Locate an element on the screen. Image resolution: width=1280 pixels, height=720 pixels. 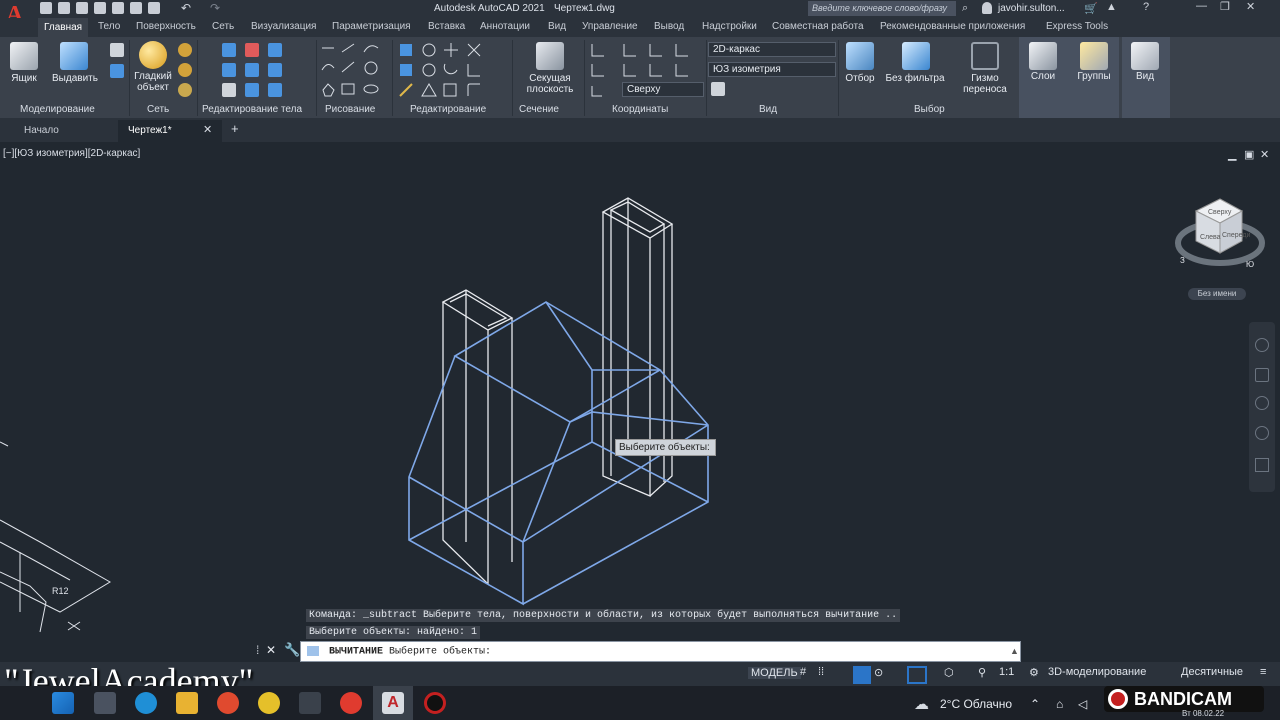
redo-icon: ↷ is located at coordinates (215, 8).